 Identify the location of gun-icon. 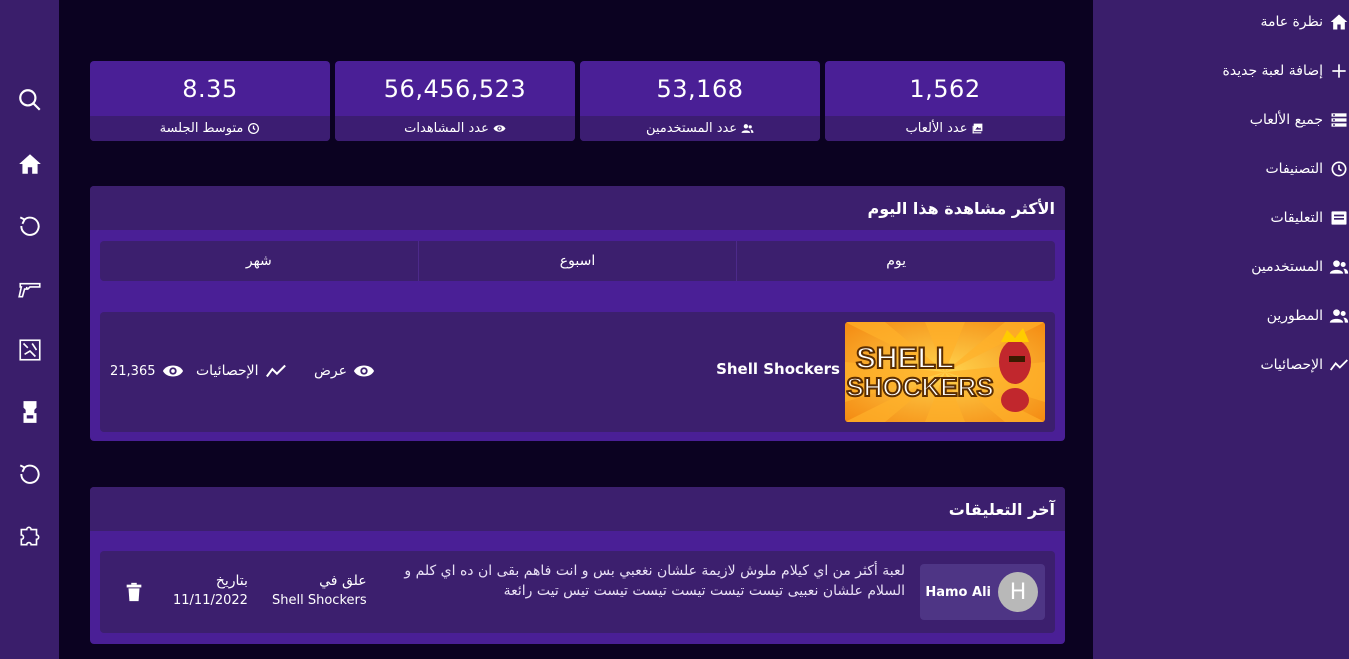
(30, 288).